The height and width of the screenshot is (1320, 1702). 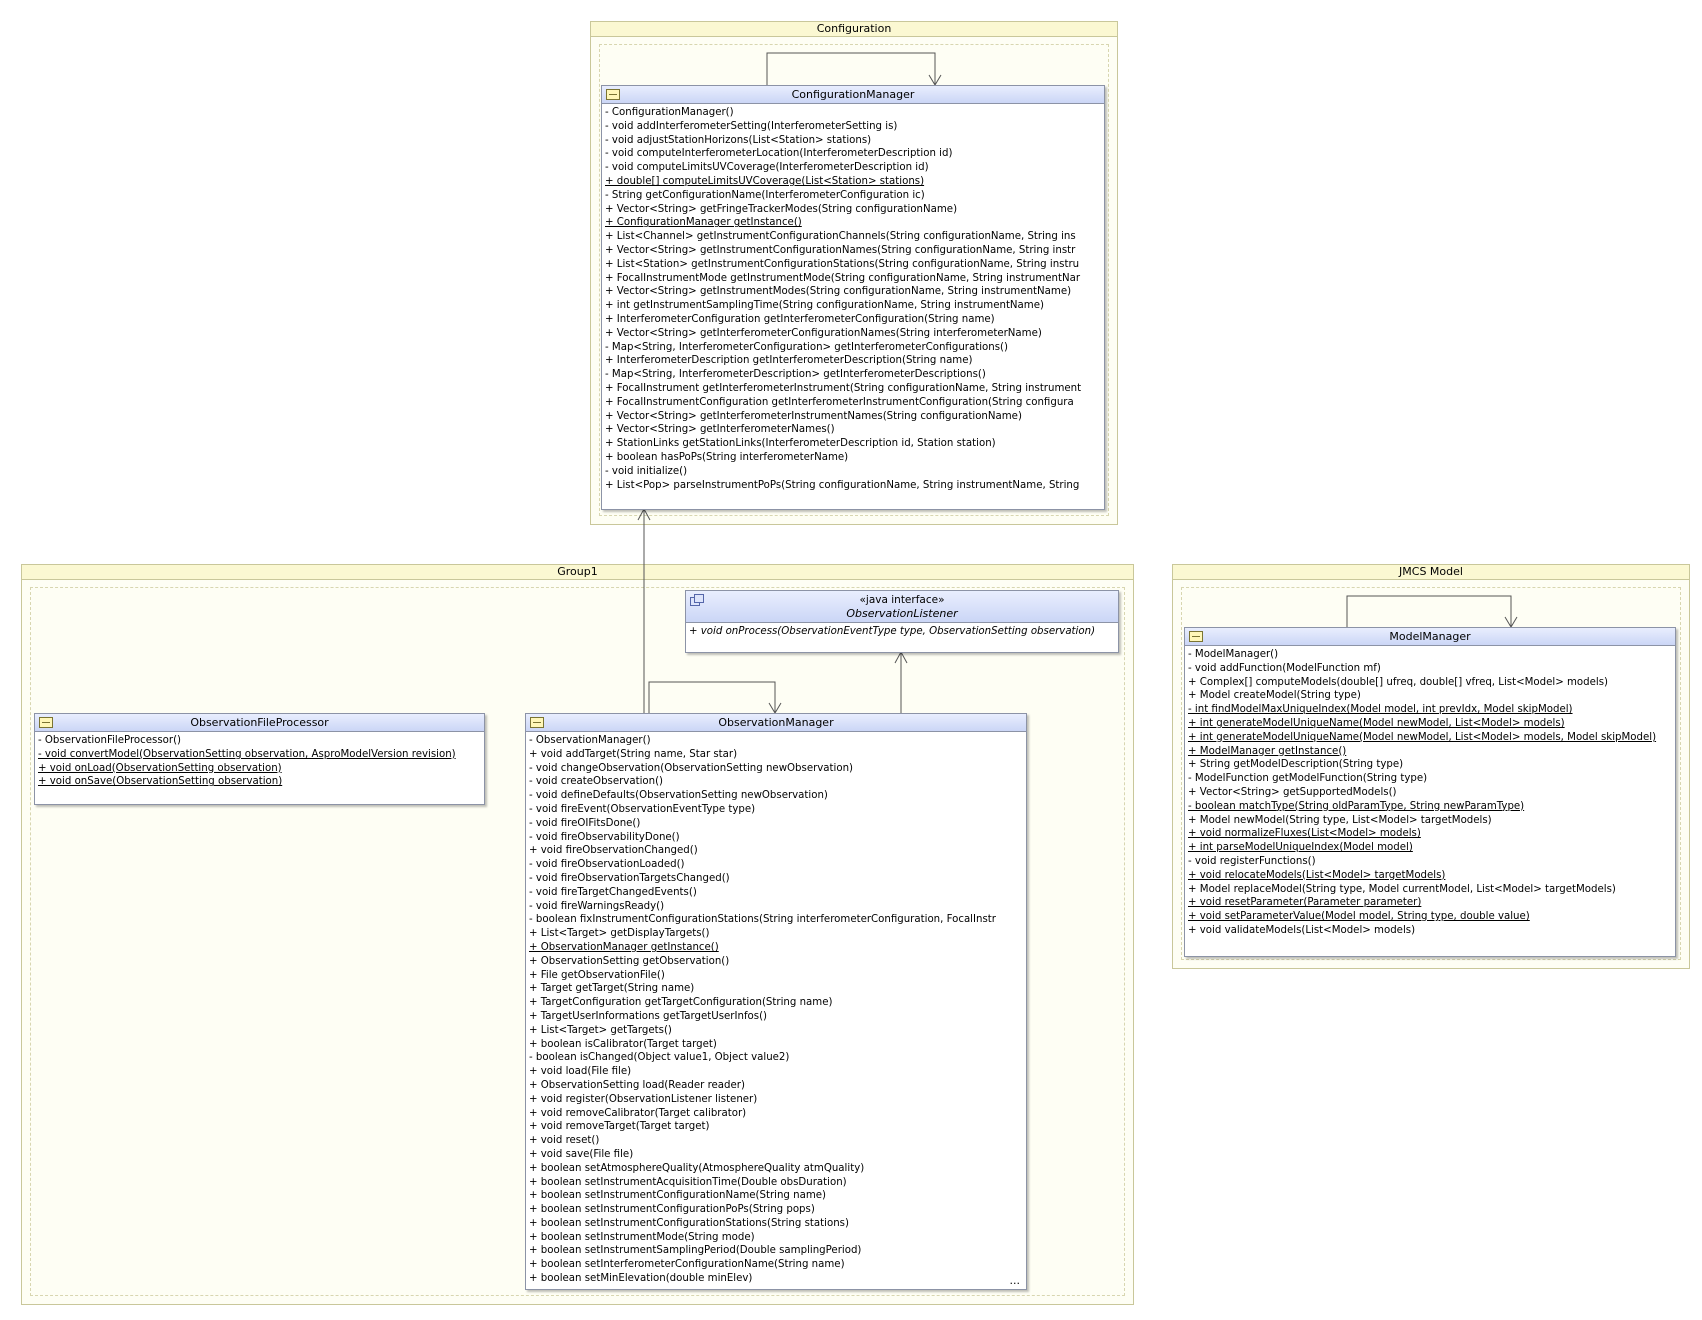 I want to click on operation: + File getObservationFile(), so click(x=597, y=975).